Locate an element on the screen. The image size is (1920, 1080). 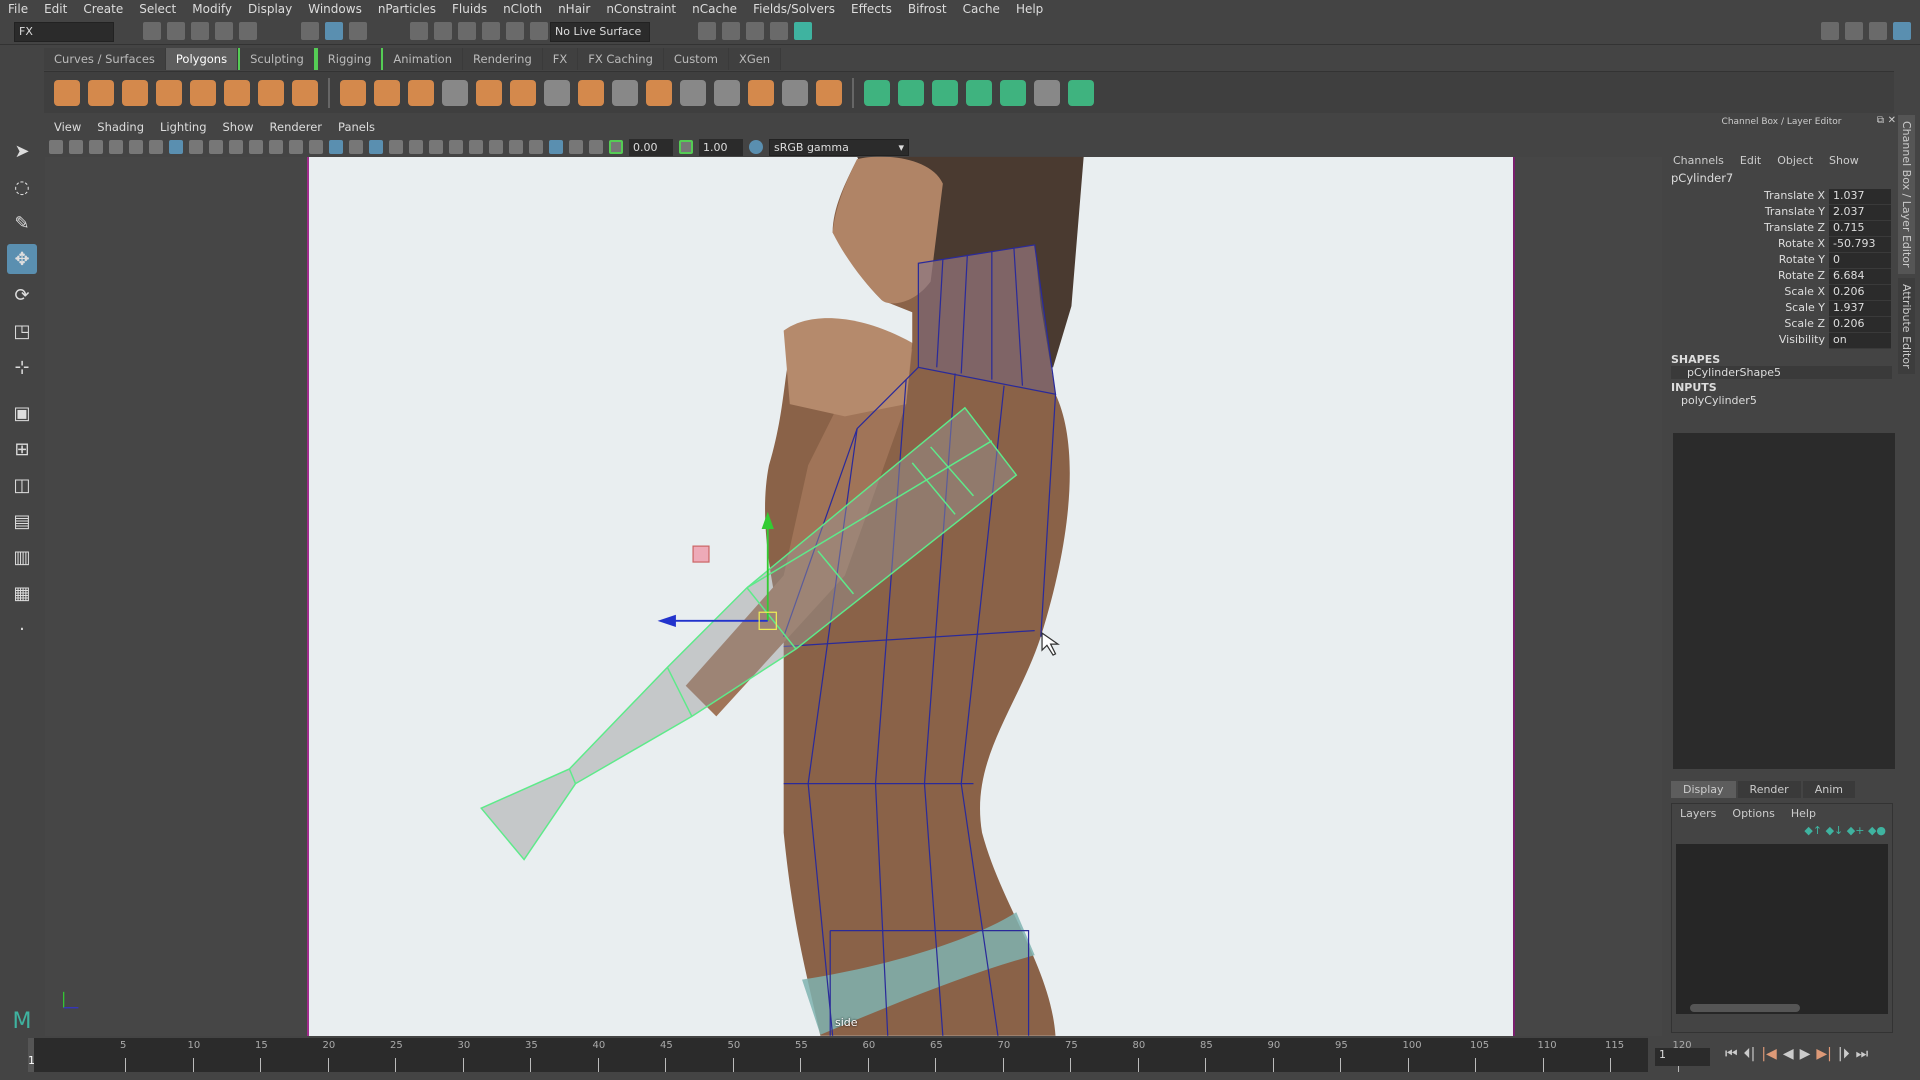
gamma-icon is located at coordinates (686, 147).